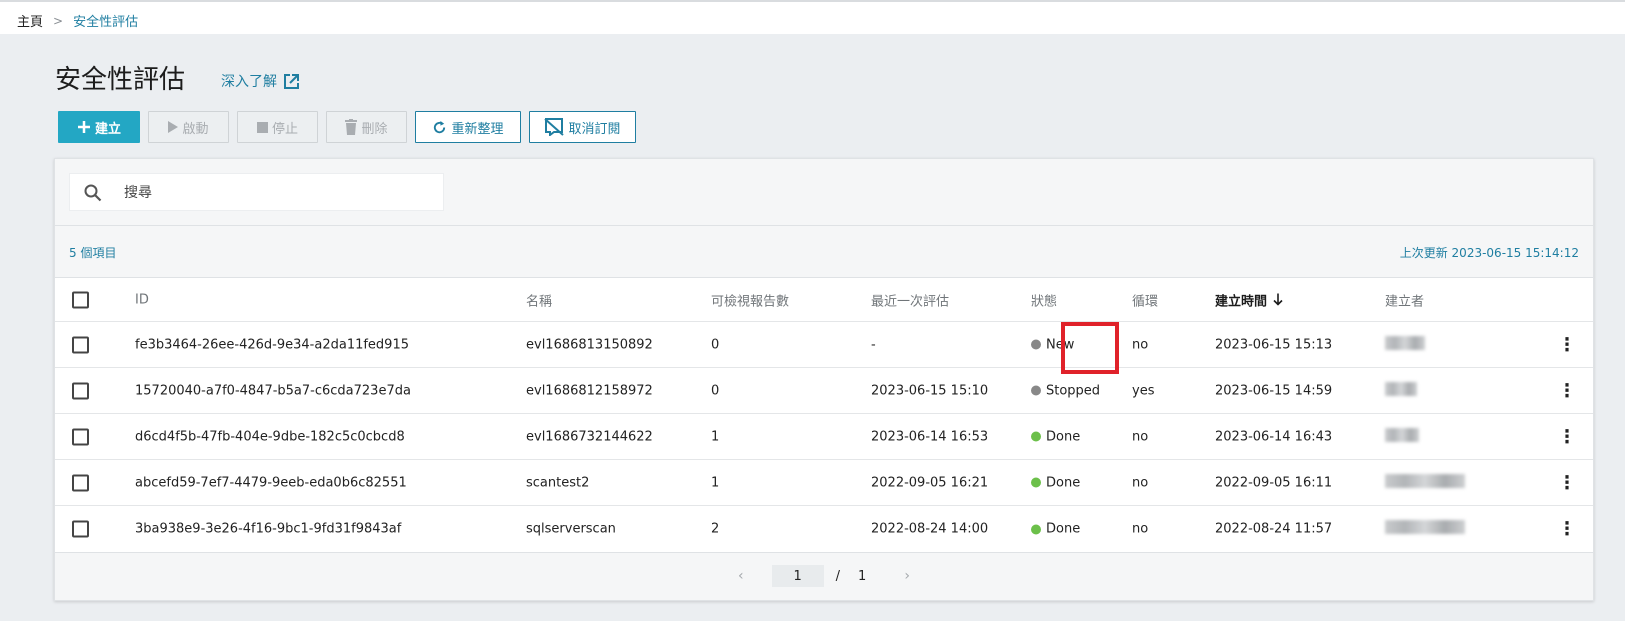 The image size is (1625, 621). I want to click on unsubscribe-label: 取消訂閱, so click(594, 129).